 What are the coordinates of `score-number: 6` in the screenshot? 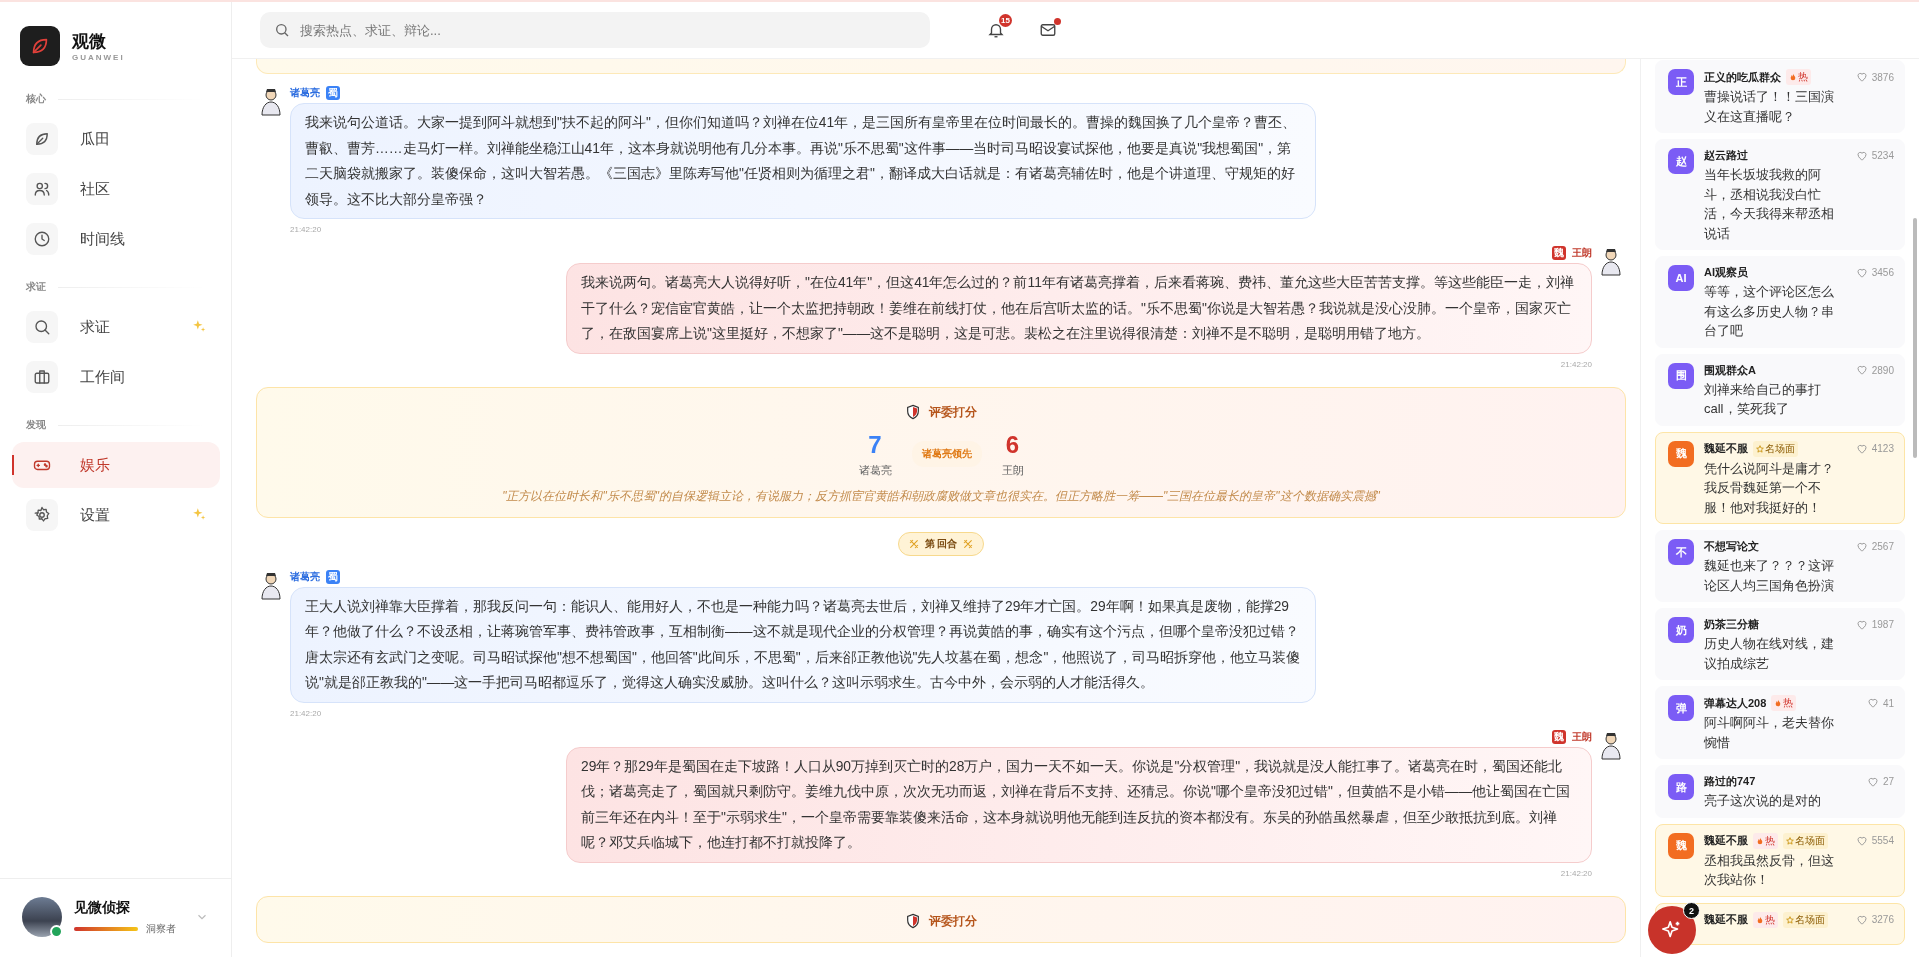 It's located at (1012, 444).